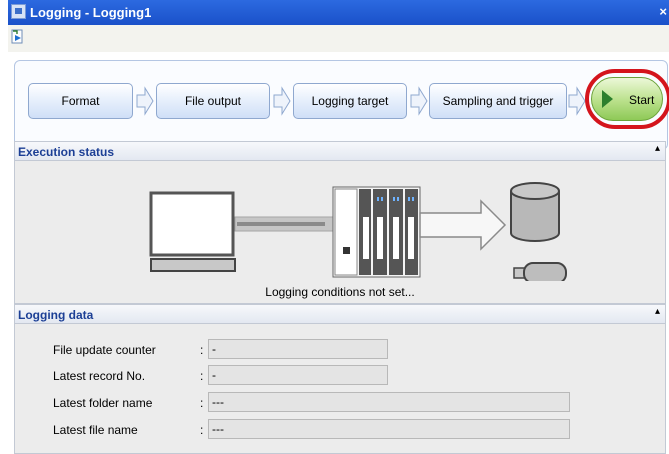  Describe the element at coordinates (284, 224) in the screenshot. I see `cable-icon` at that location.